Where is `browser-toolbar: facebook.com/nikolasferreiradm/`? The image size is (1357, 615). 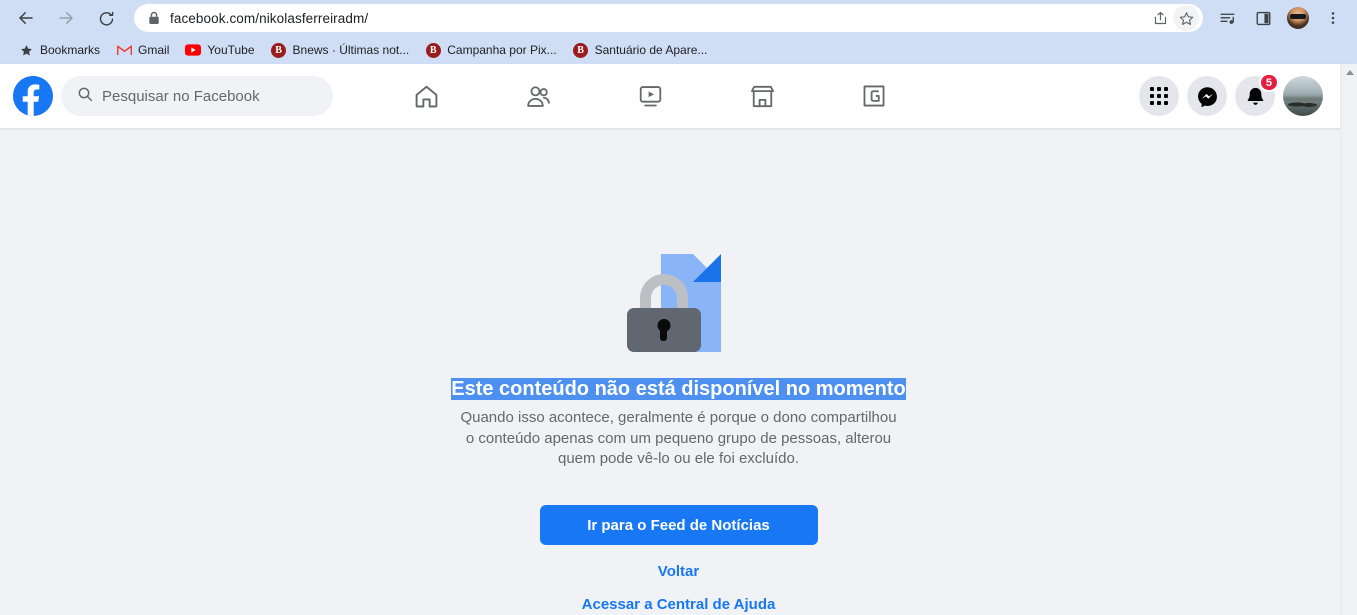 browser-toolbar: facebook.com/nikolasferreiradm/ is located at coordinates (678, 18).